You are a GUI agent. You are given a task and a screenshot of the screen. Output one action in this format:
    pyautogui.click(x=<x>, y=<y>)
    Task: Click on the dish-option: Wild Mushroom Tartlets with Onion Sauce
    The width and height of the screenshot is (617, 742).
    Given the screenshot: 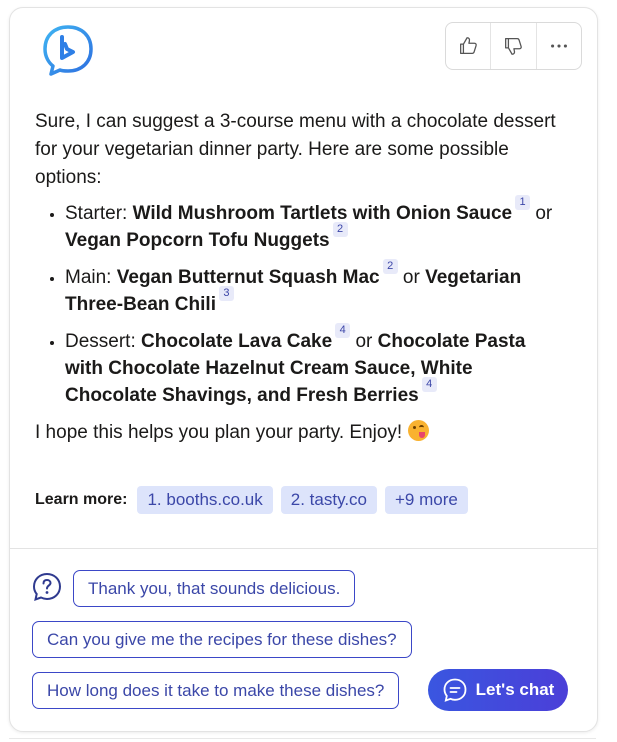 What is the action you would take?
    pyautogui.click(x=322, y=213)
    